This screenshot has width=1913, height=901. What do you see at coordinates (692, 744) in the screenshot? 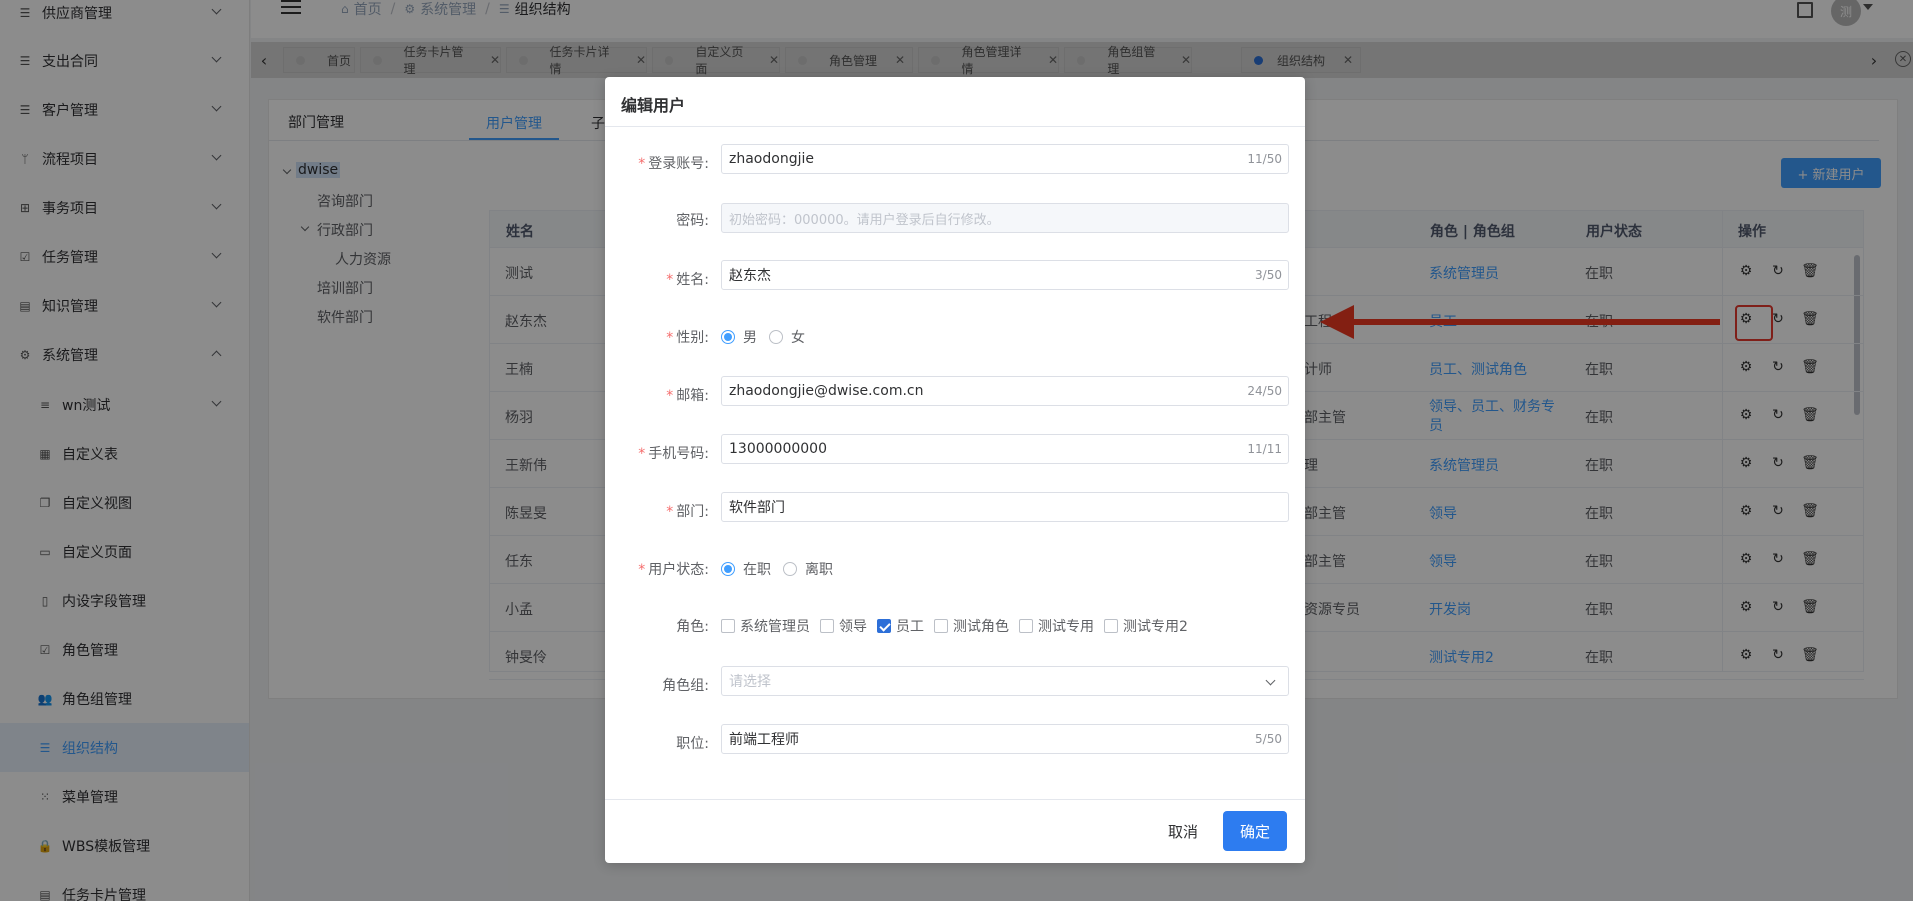
I see `position-label: 职位:` at bounding box center [692, 744].